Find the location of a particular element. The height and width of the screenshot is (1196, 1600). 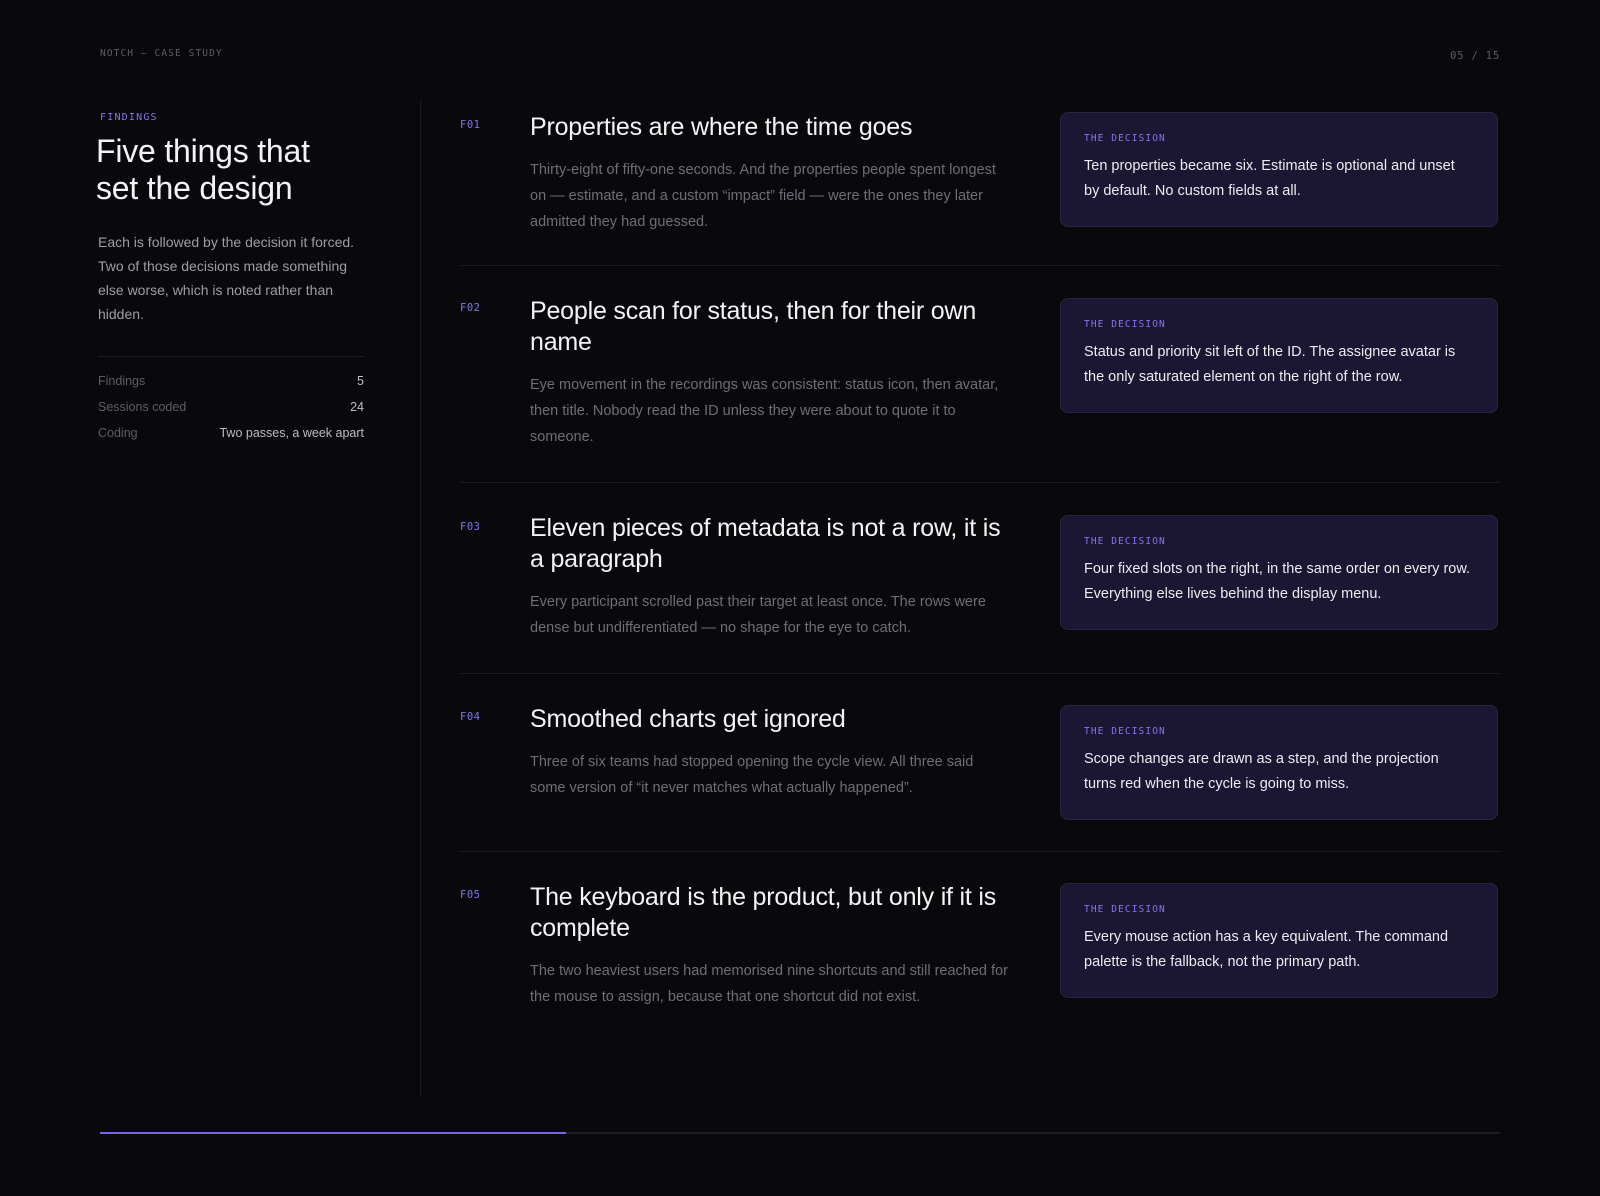

stat-label: Coding is located at coordinates (118, 433).